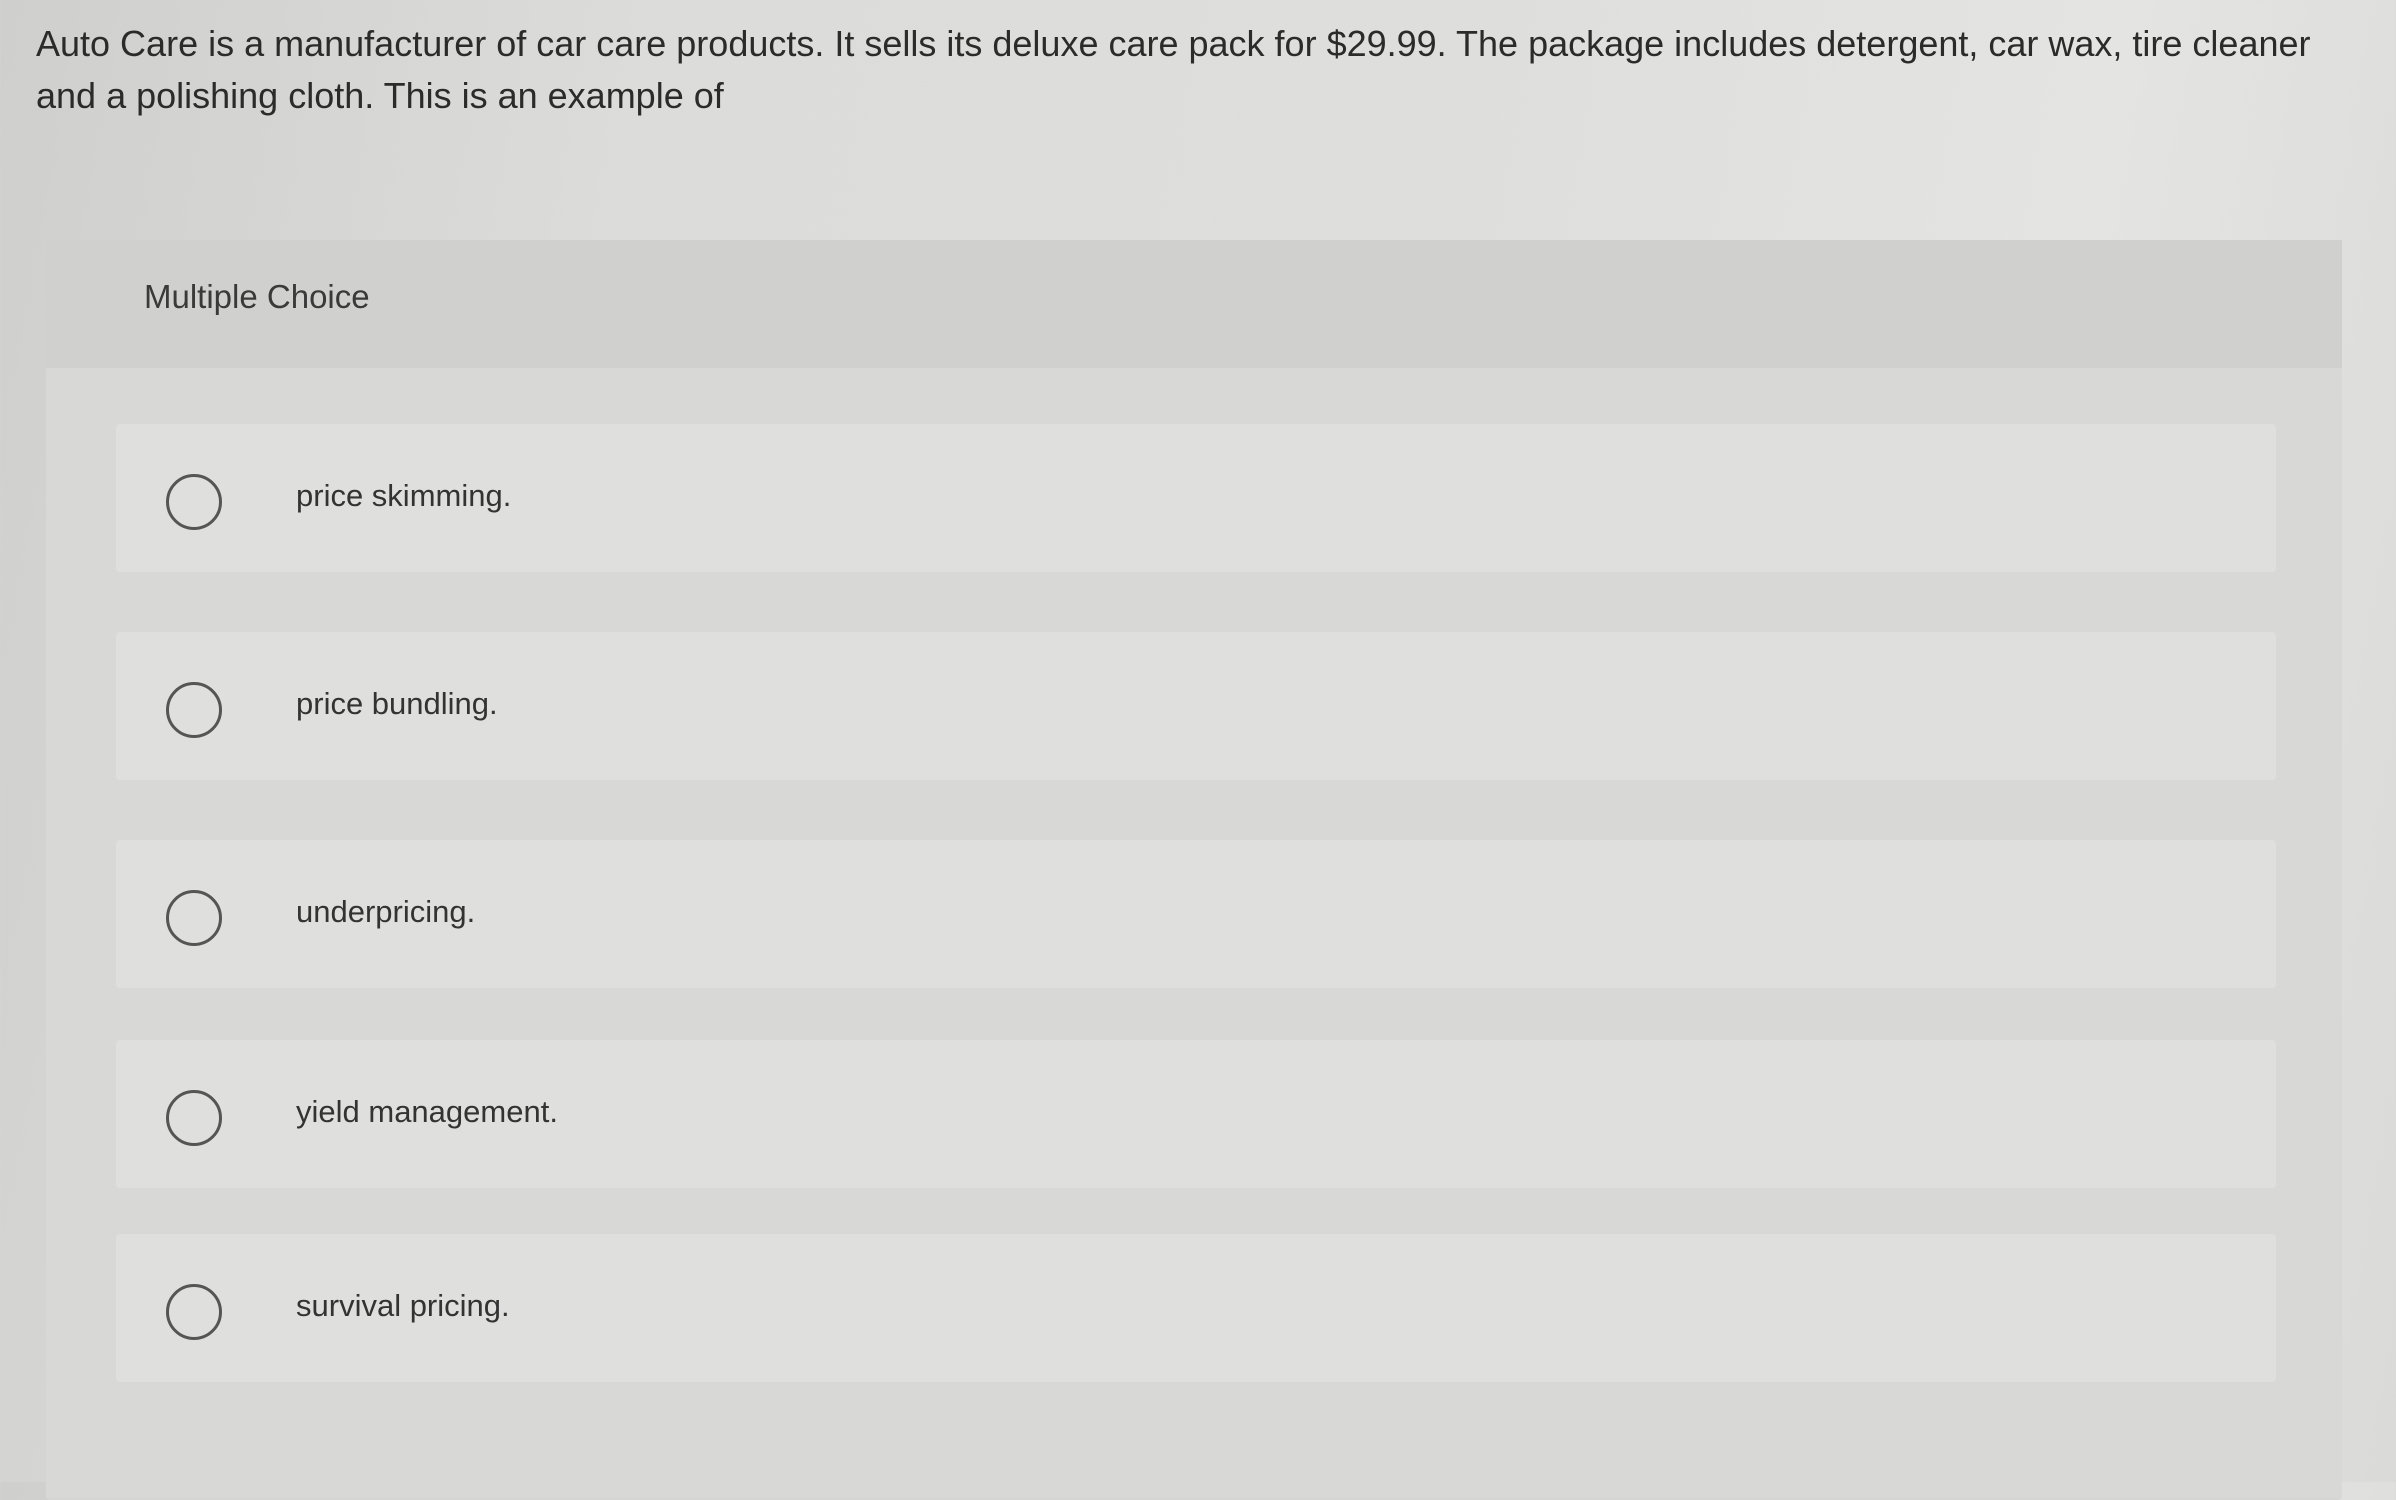 This screenshot has width=2396, height=1500. What do you see at coordinates (1196, 706) in the screenshot?
I see `option-price-bundling: price bundling.` at bounding box center [1196, 706].